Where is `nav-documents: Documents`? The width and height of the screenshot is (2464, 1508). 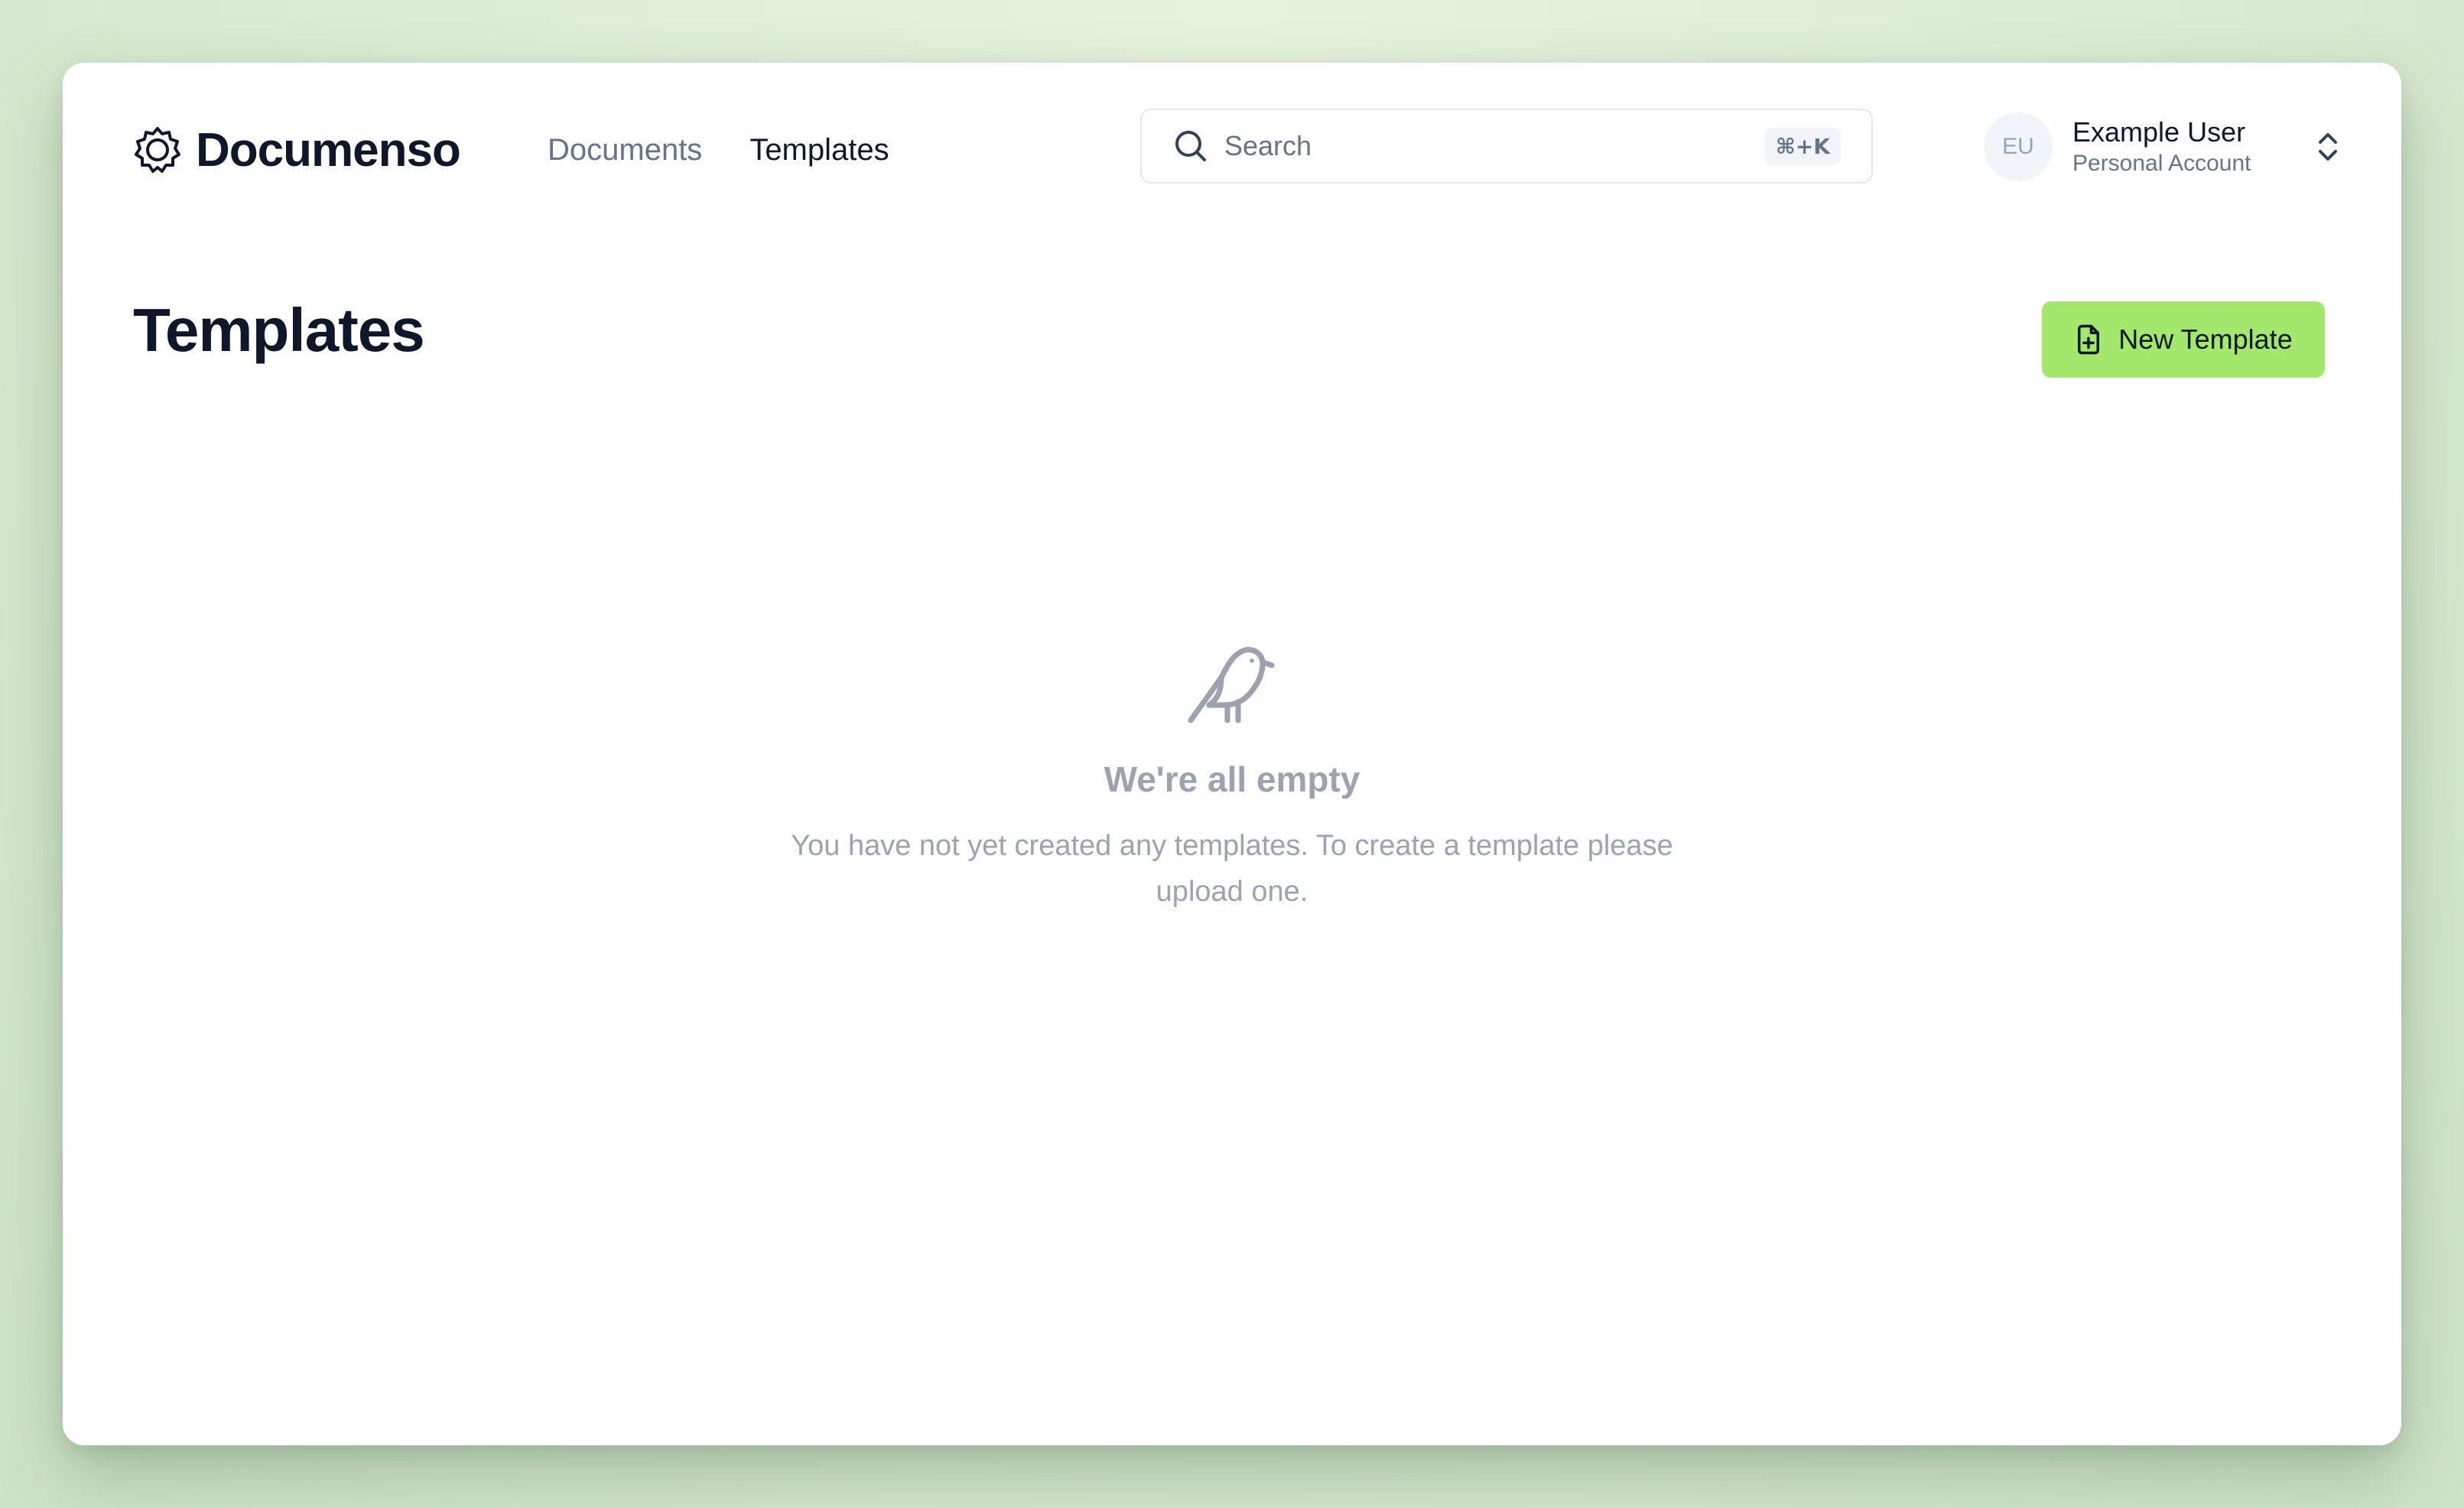 nav-documents: Documents is located at coordinates (625, 150).